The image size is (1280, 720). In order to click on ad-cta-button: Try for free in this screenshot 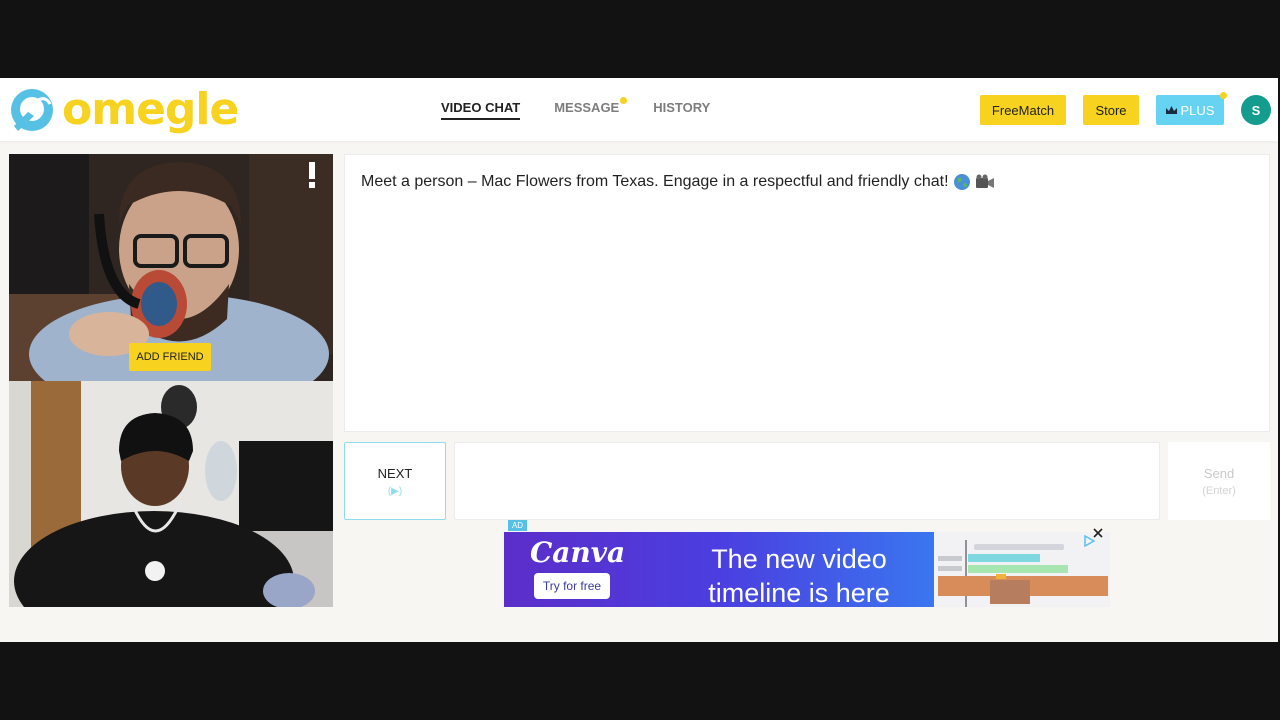, I will do `click(572, 586)`.